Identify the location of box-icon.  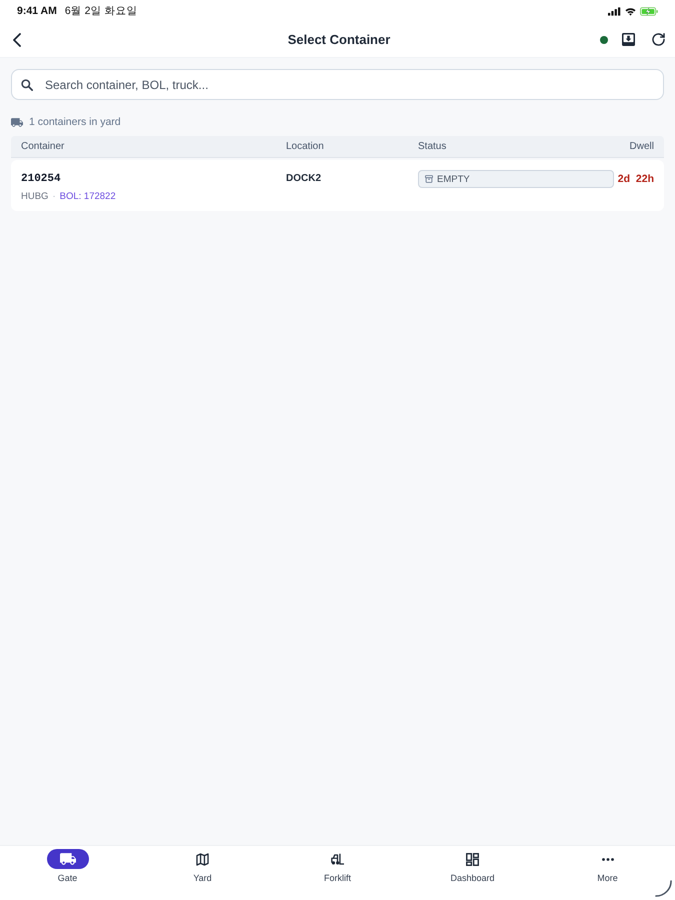
(429, 179).